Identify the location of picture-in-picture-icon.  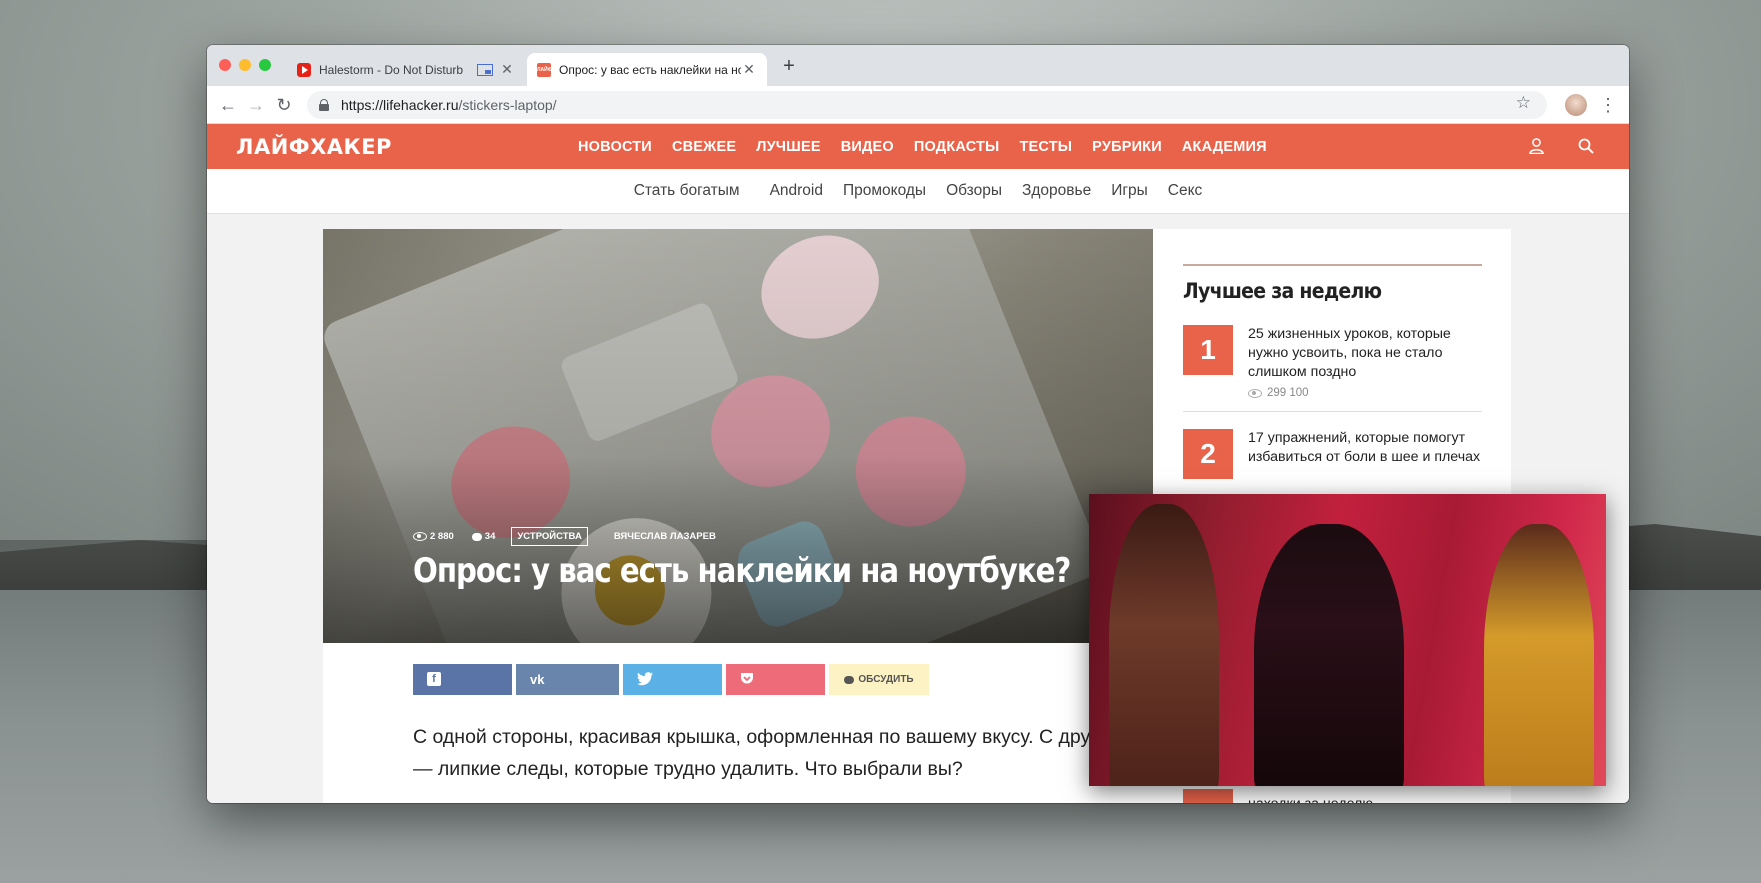
(485, 69).